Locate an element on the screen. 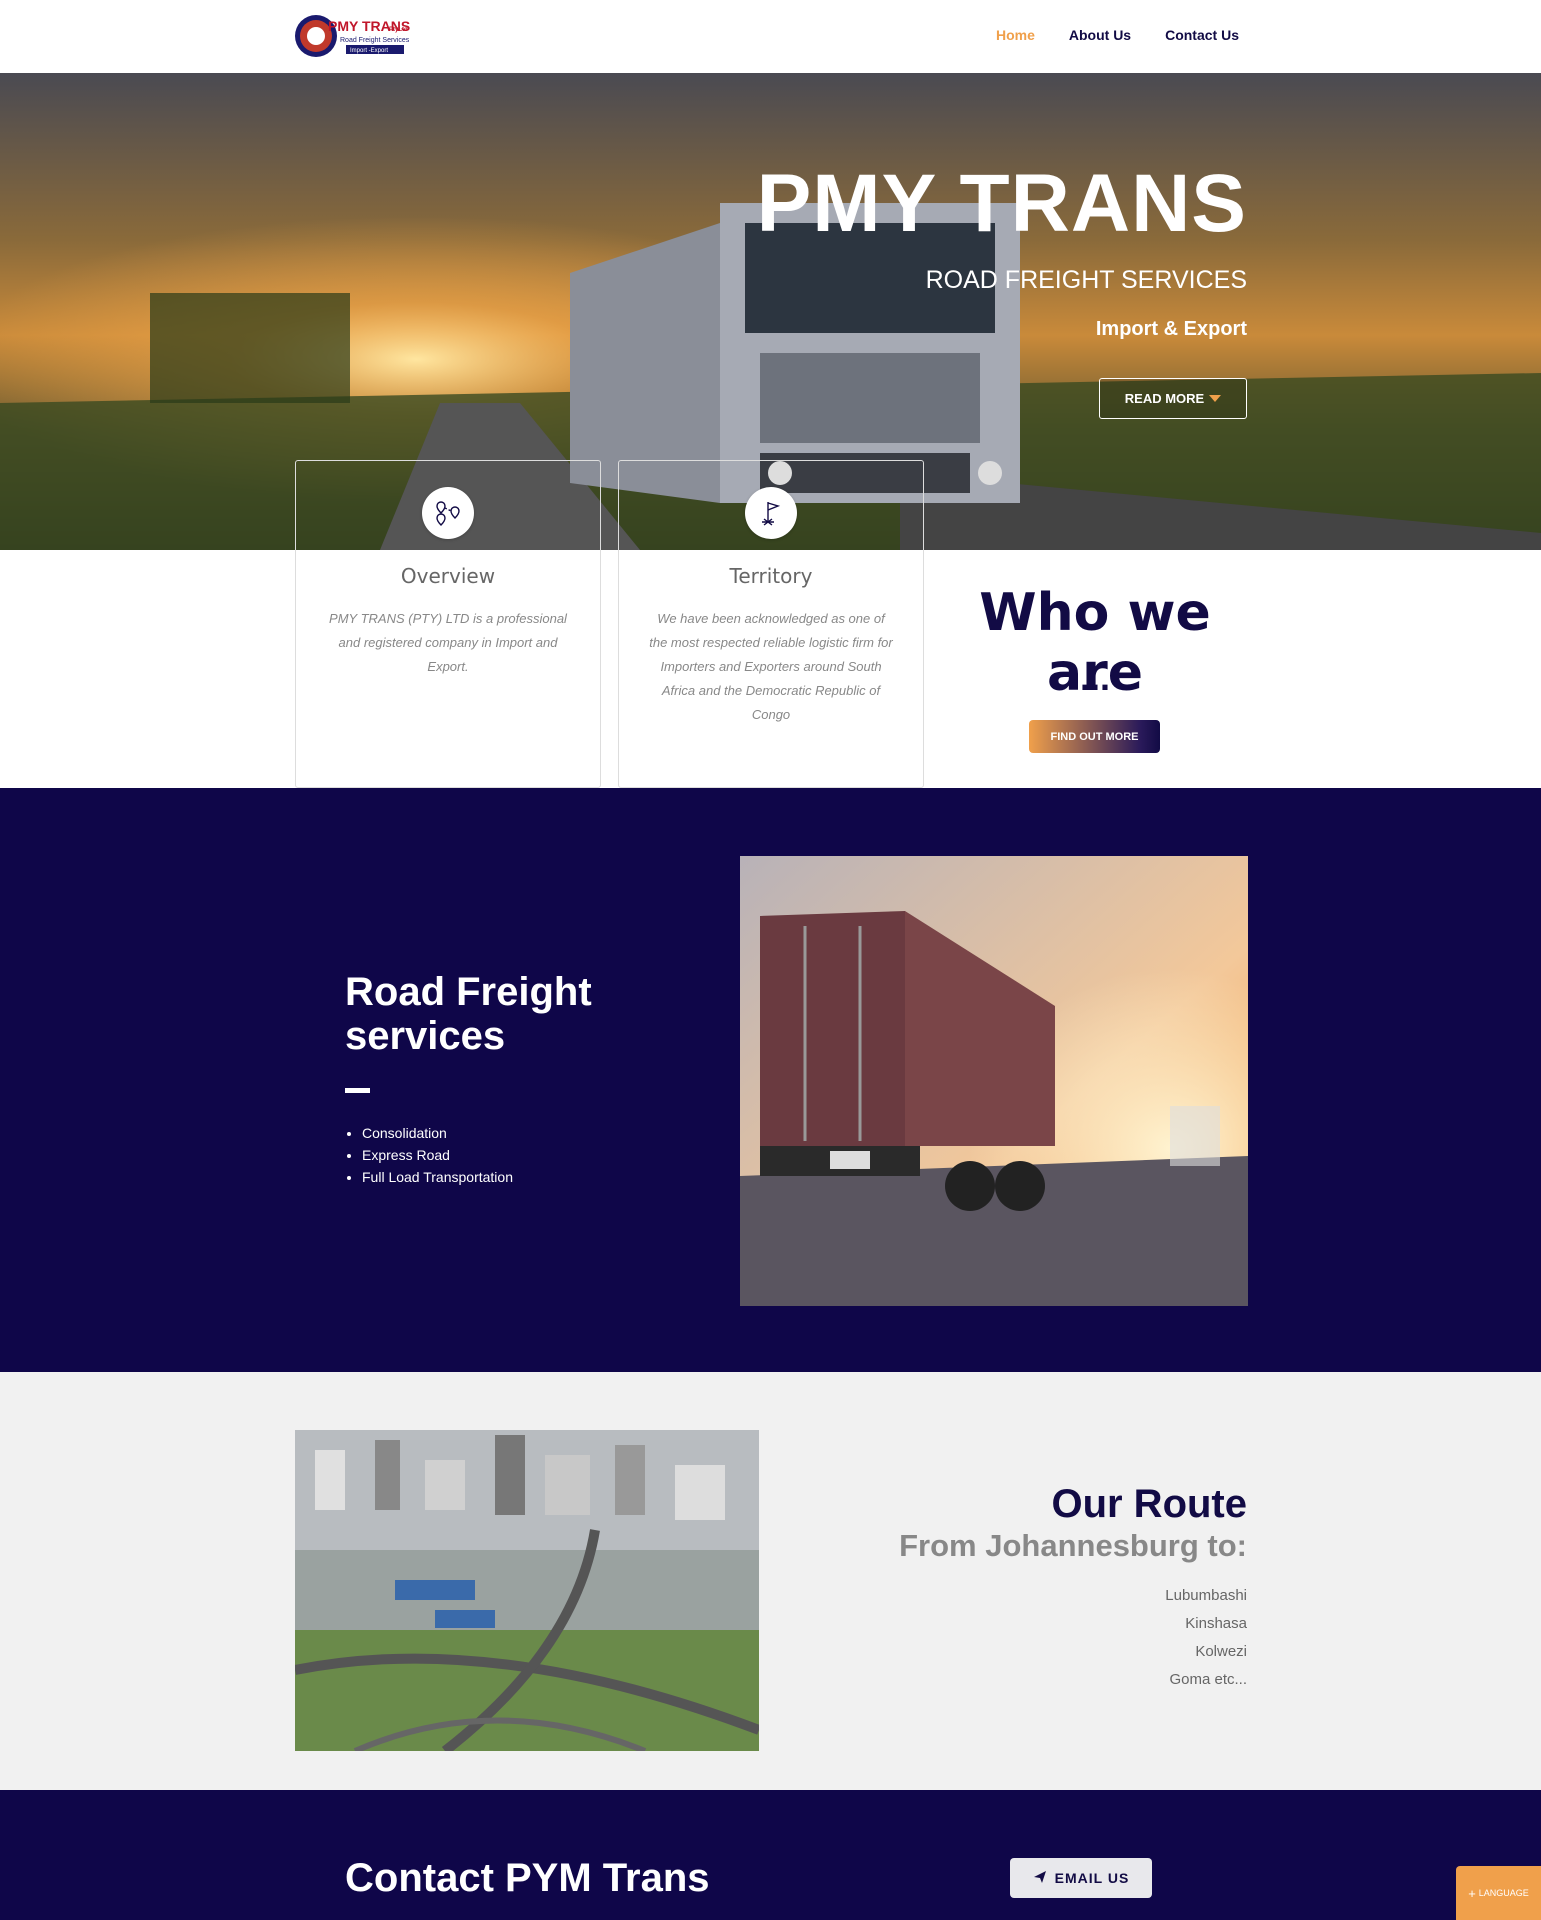 This screenshot has width=1541, height=1920. nav-about: About Us is located at coordinates (1100, 35).